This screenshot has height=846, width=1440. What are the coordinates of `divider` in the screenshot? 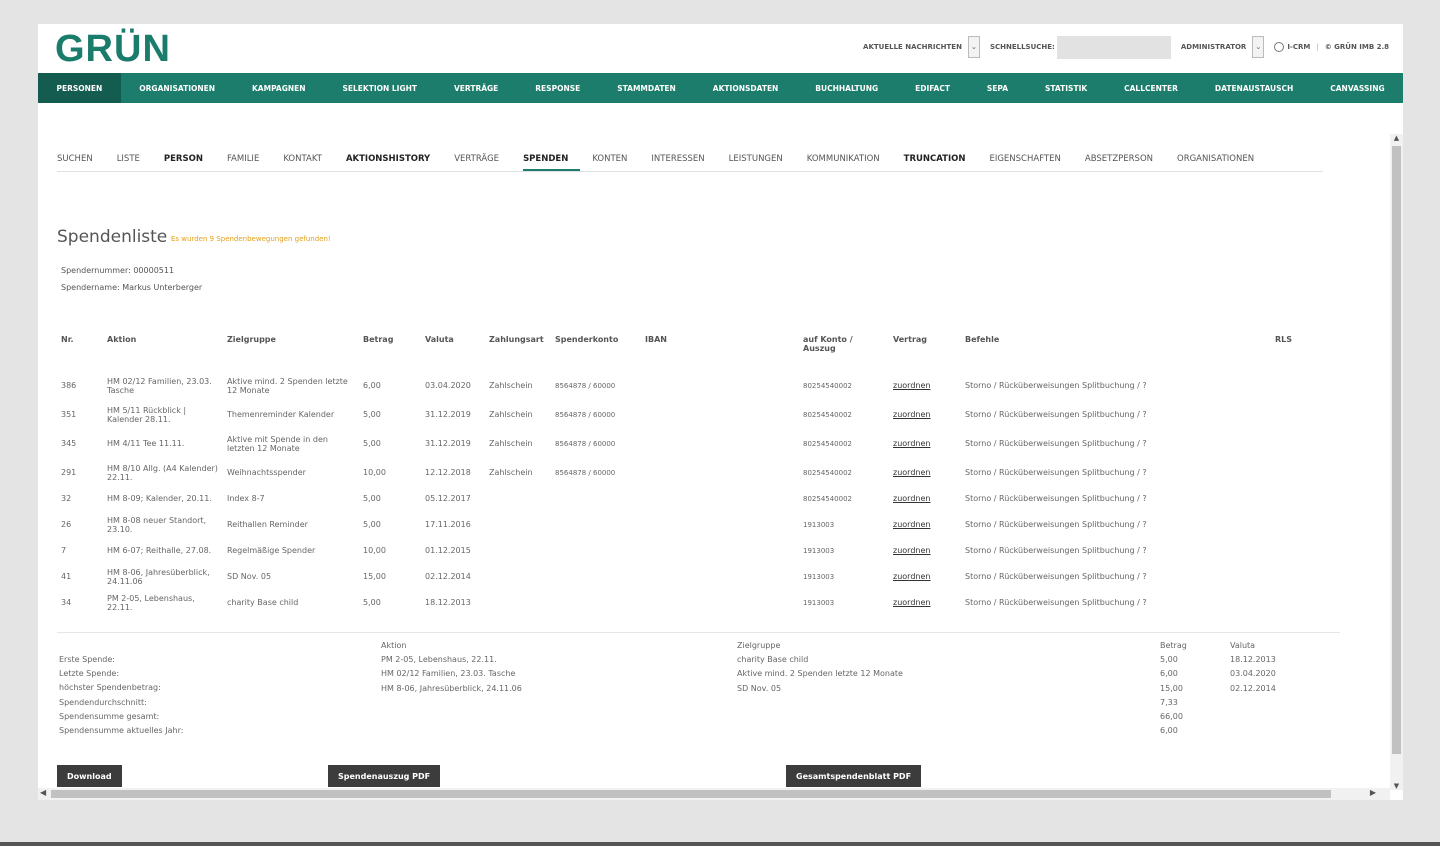 It's located at (720, 844).